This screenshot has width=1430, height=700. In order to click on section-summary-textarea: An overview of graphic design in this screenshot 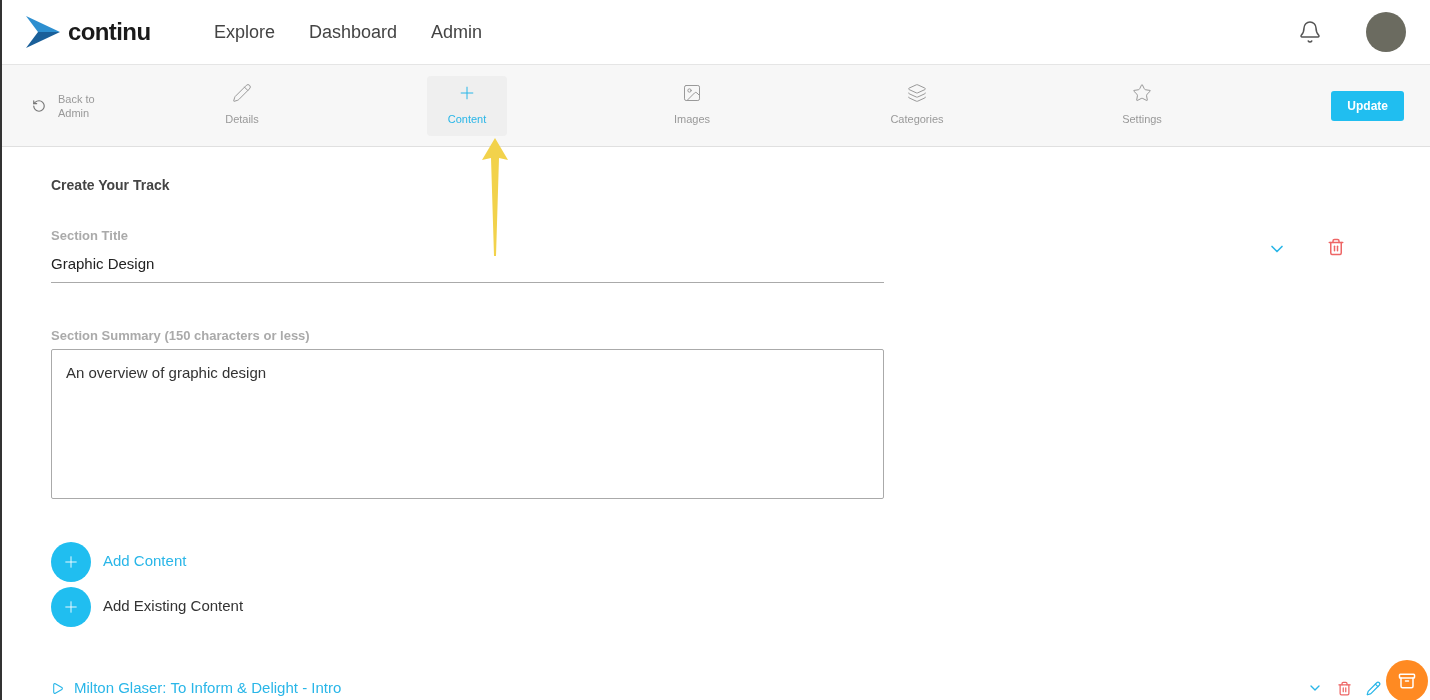, I will do `click(467, 423)`.